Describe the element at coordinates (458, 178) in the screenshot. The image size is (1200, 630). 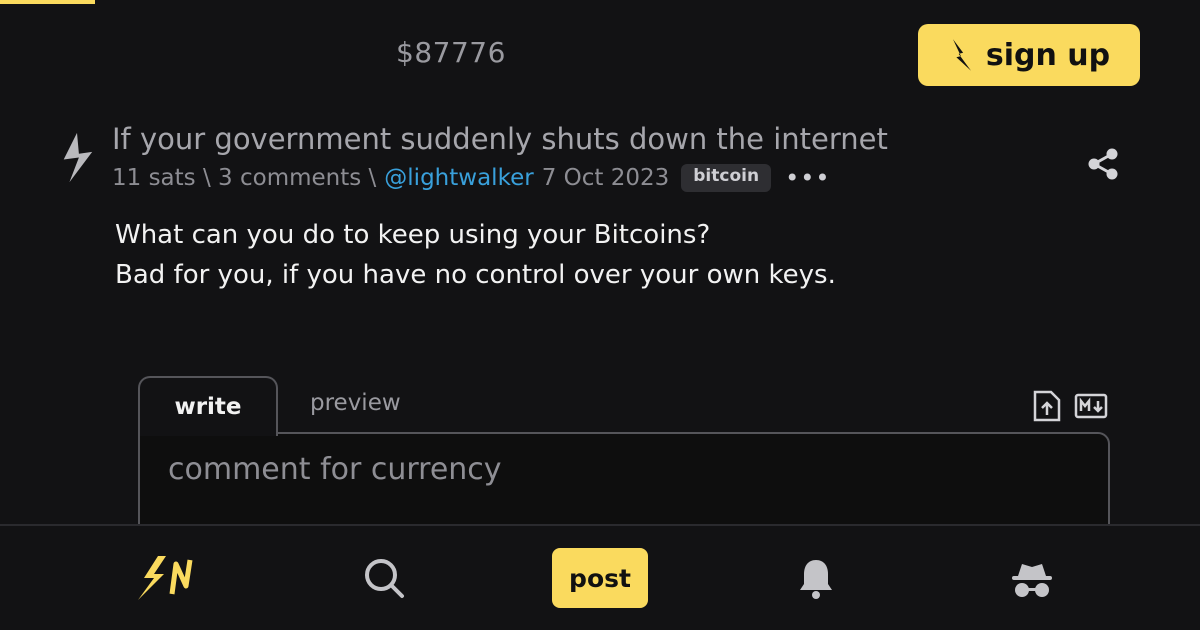
I see `item-author-link: @lightwalker` at that location.